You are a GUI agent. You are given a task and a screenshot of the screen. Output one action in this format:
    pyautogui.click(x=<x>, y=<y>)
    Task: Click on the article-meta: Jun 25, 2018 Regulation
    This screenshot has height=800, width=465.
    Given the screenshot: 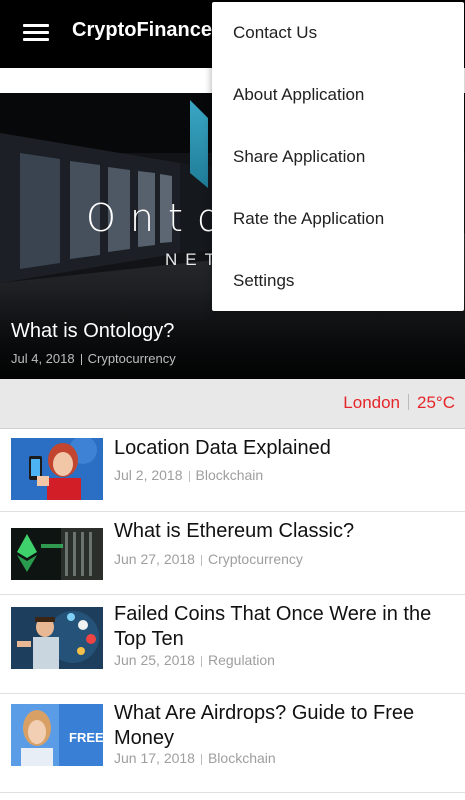 What is the action you would take?
    pyautogui.click(x=194, y=660)
    